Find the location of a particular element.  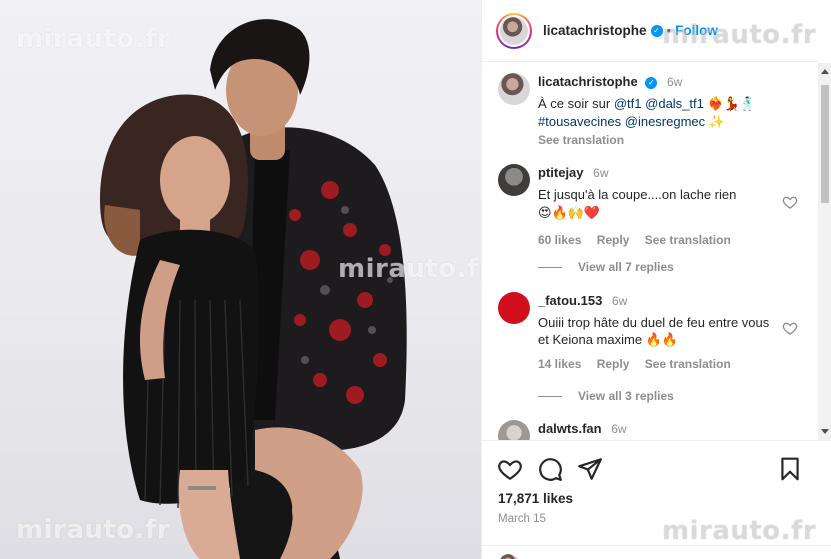

caption-emoji: ✨ is located at coordinates (716, 122).